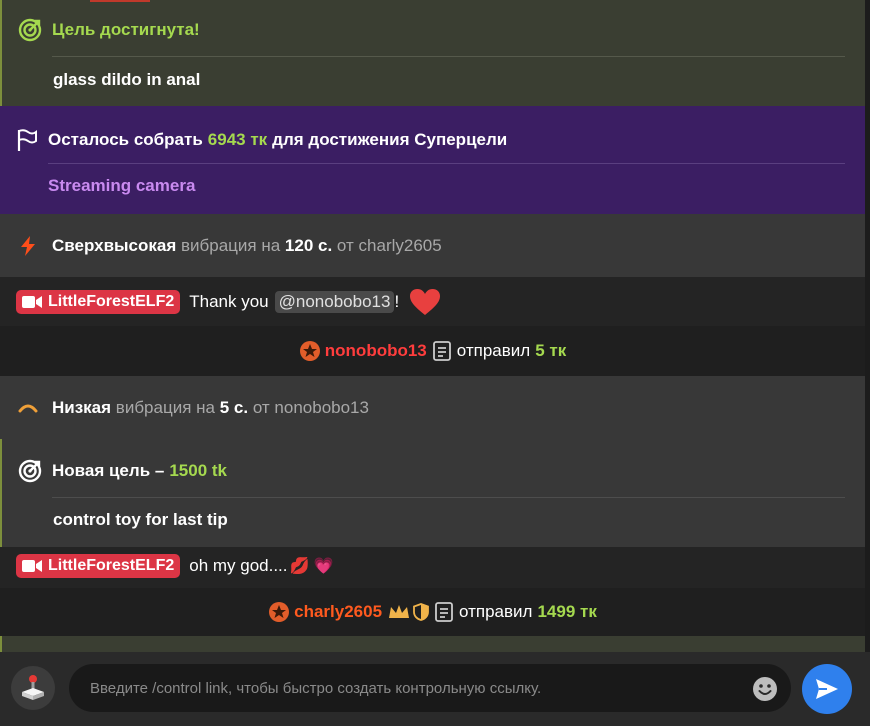  Describe the element at coordinates (229, 301) in the screenshot. I see `message-text: Thank you` at that location.